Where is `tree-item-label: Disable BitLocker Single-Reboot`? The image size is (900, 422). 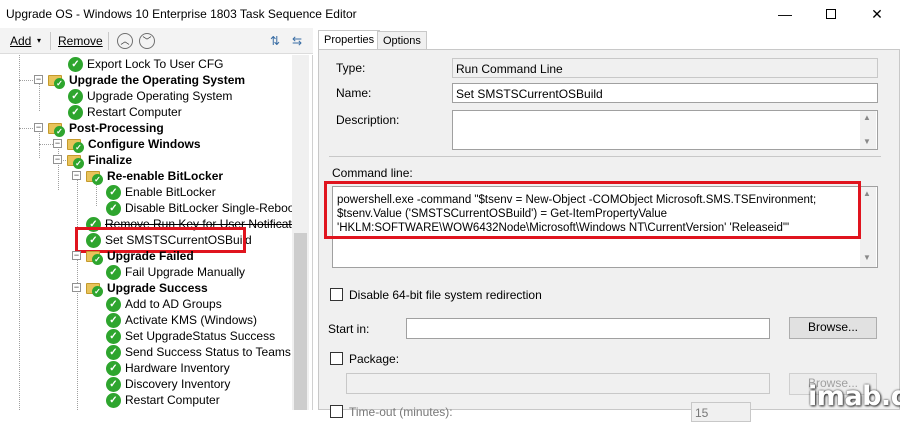 tree-item-label: Disable BitLocker Single-Reboot is located at coordinates (211, 208).